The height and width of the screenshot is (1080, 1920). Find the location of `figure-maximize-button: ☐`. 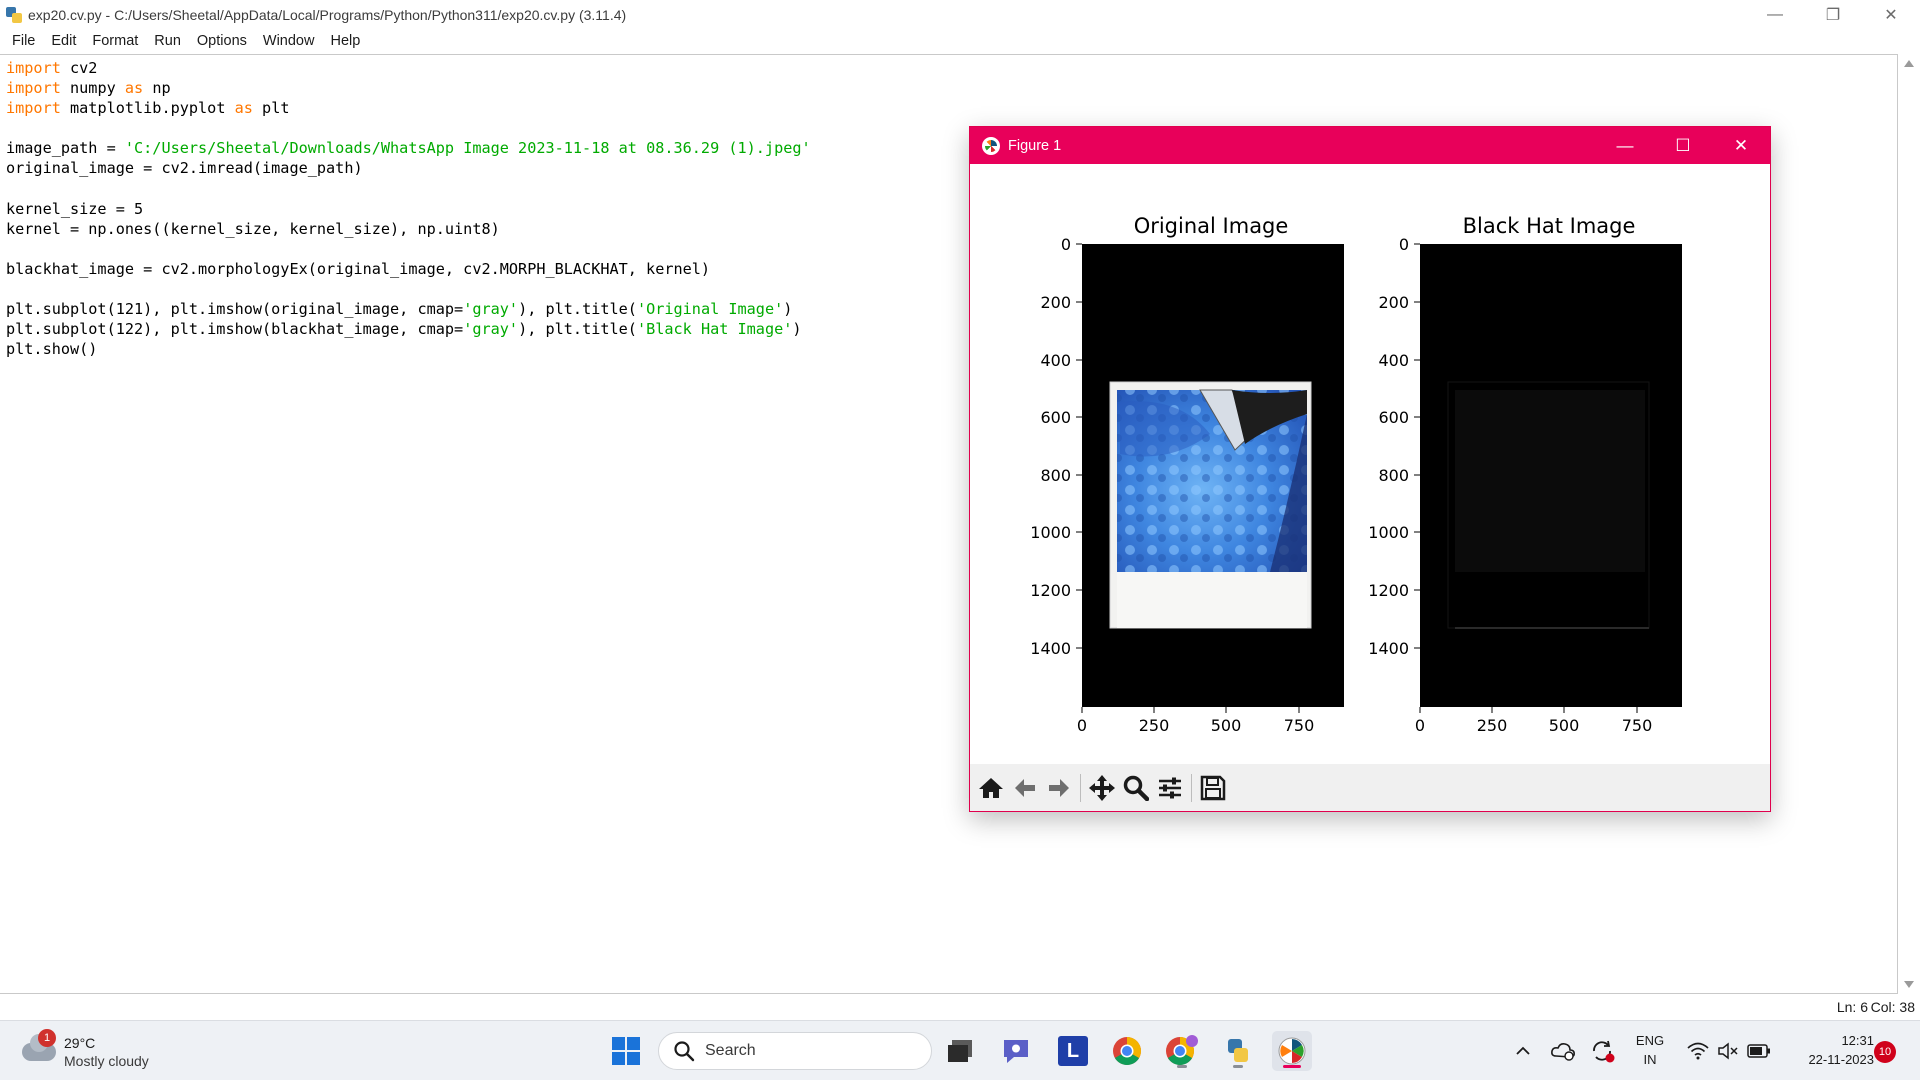

figure-maximize-button: ☐ is located at coordinates (1683, 145).